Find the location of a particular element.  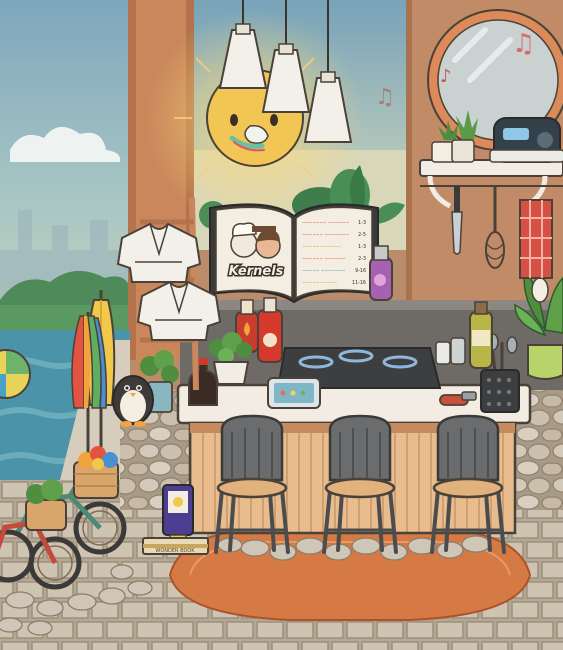

menu-item-name: ~~~~~~ ~~~~~~ is located at coordinates (324, 258).